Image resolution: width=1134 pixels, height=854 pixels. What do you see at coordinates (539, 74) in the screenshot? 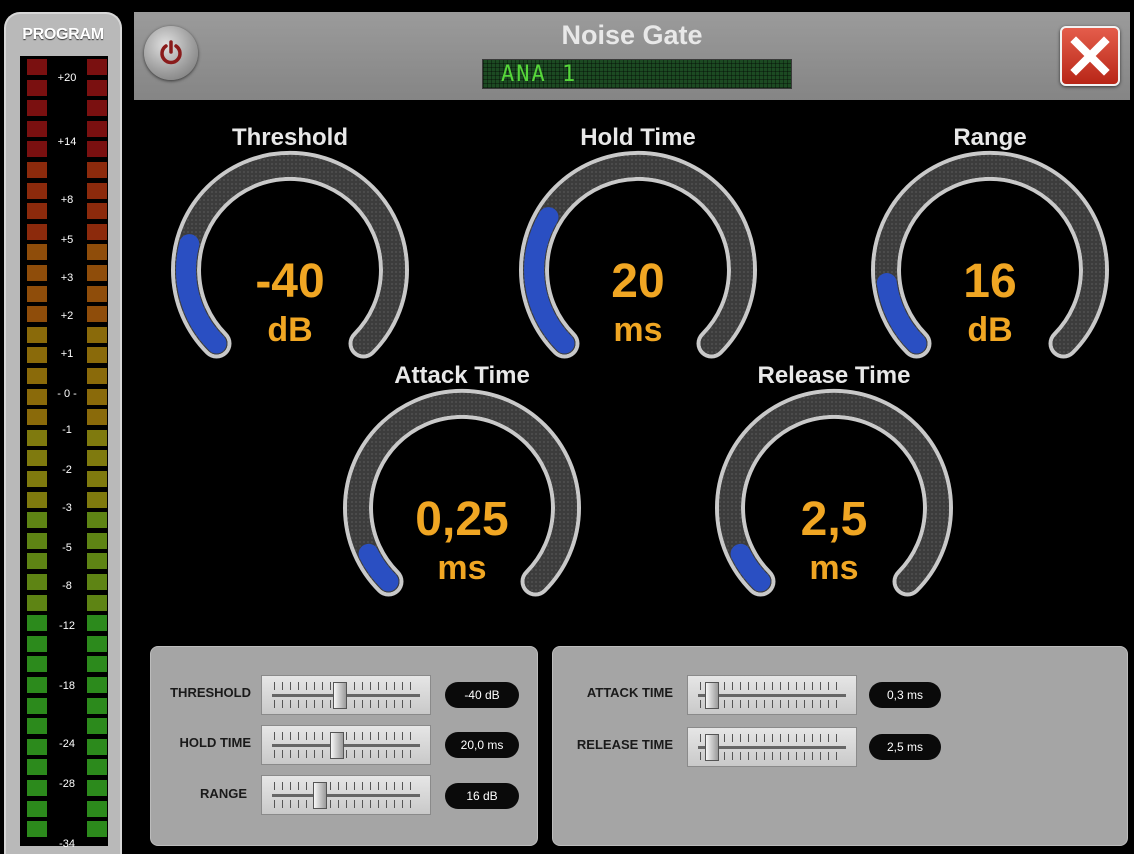
I see `channel-name: ANA 1` at bounding box center [539, 74].